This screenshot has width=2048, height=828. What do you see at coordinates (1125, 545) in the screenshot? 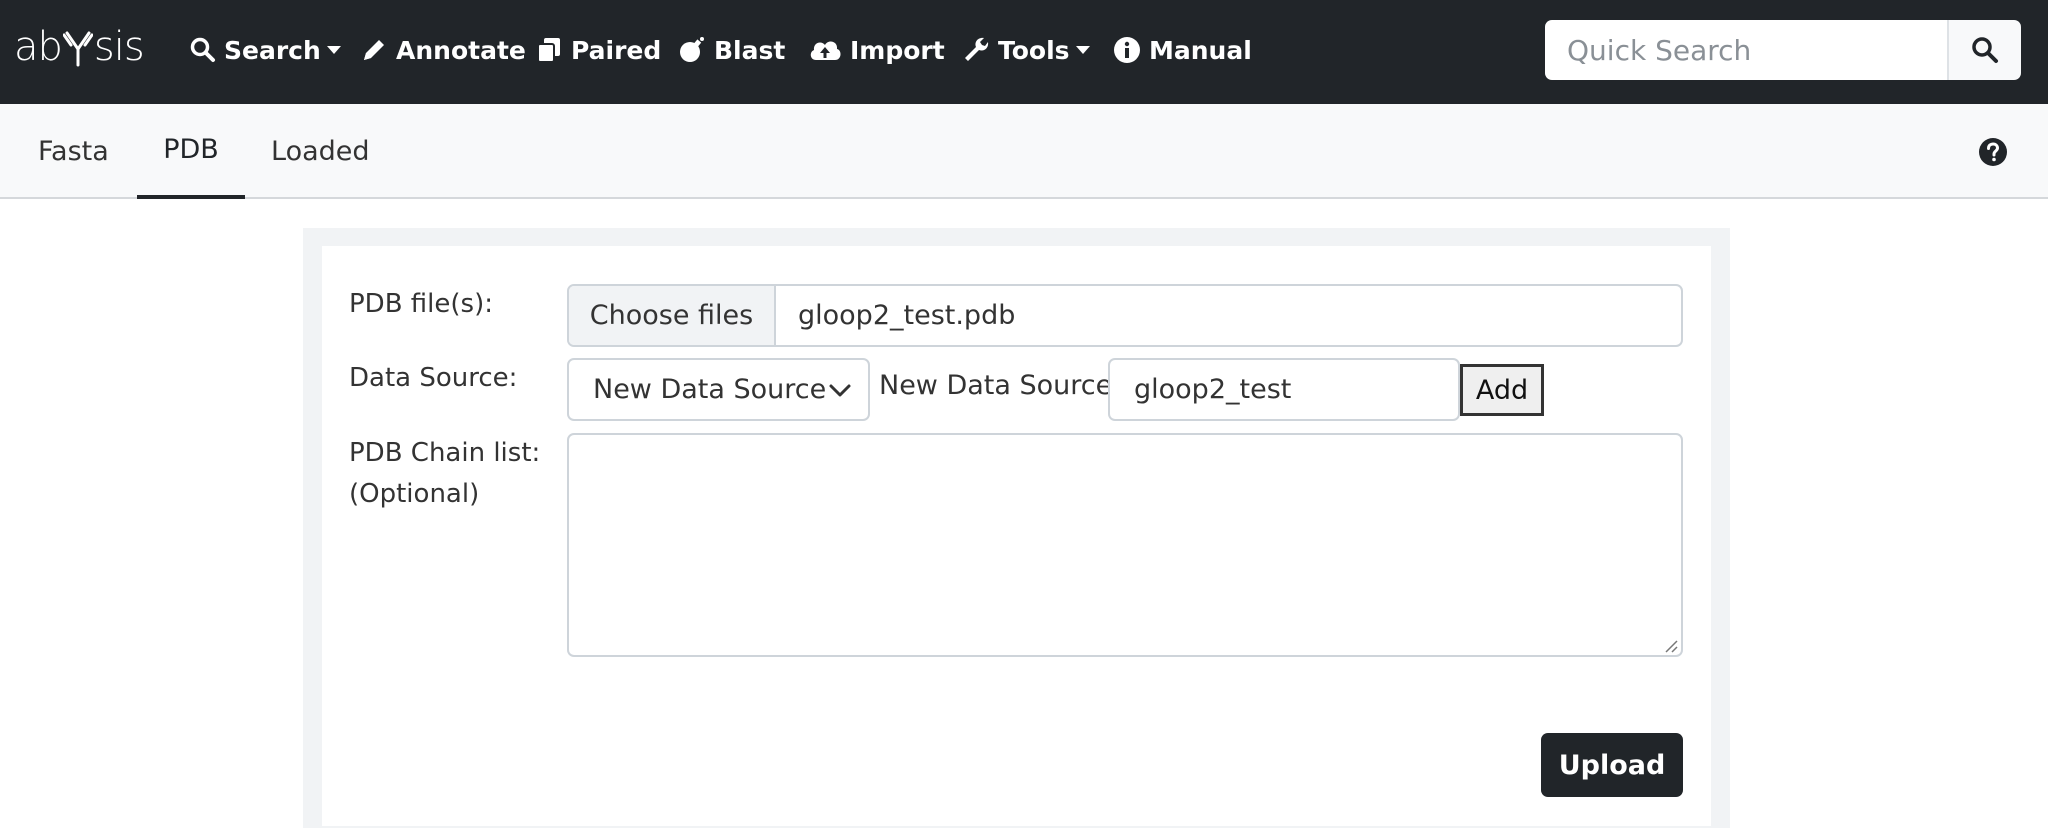
I see `pdb-chain-list-textarea` at bounding box center [1125, 545].